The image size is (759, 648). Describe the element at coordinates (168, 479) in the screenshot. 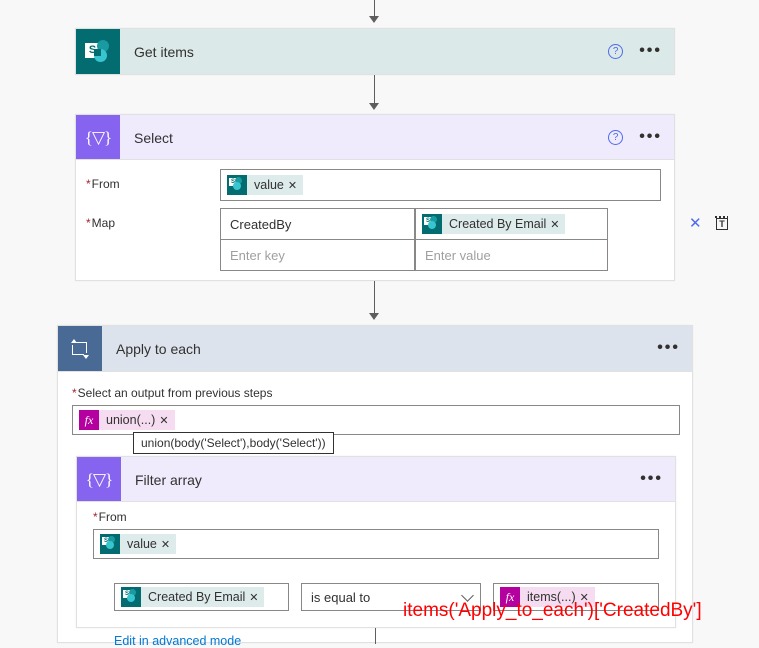

I see `filter-array-title: Filter array` at that location.